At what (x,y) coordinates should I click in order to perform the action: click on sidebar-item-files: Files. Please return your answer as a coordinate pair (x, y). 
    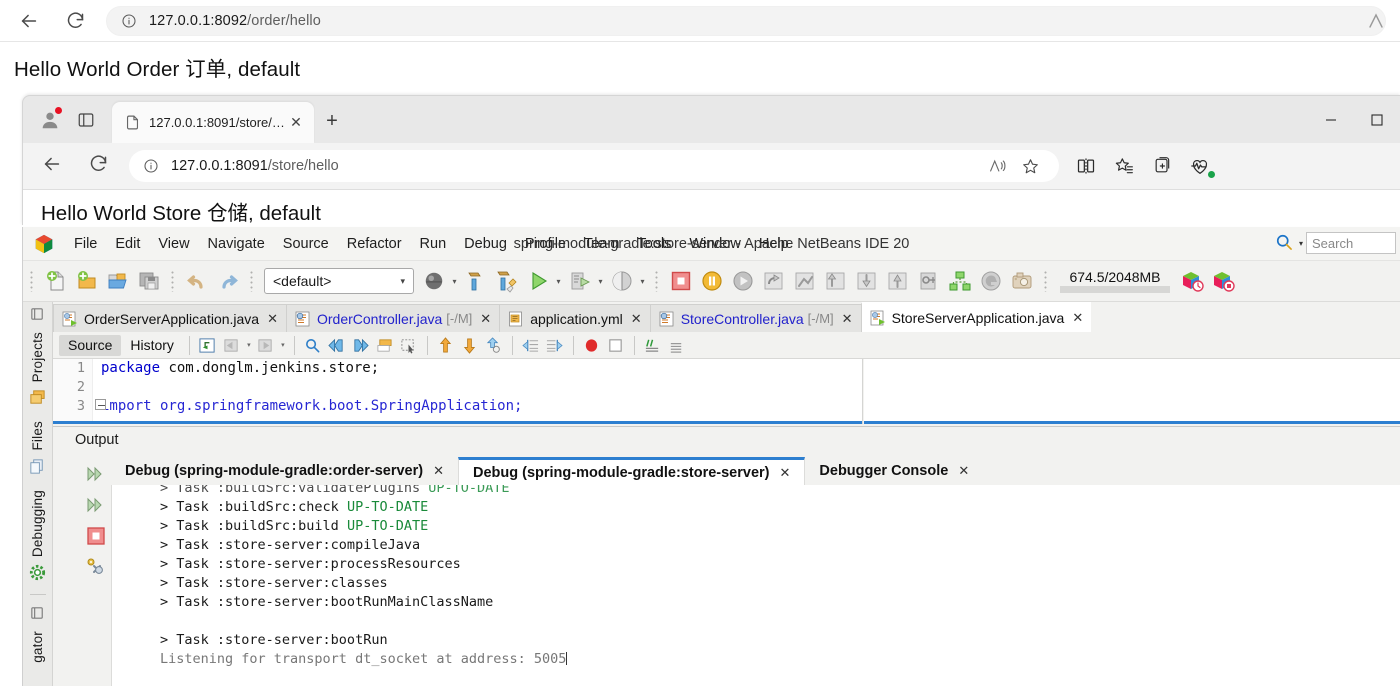
    Looking at the image, I should click on (37, 449).